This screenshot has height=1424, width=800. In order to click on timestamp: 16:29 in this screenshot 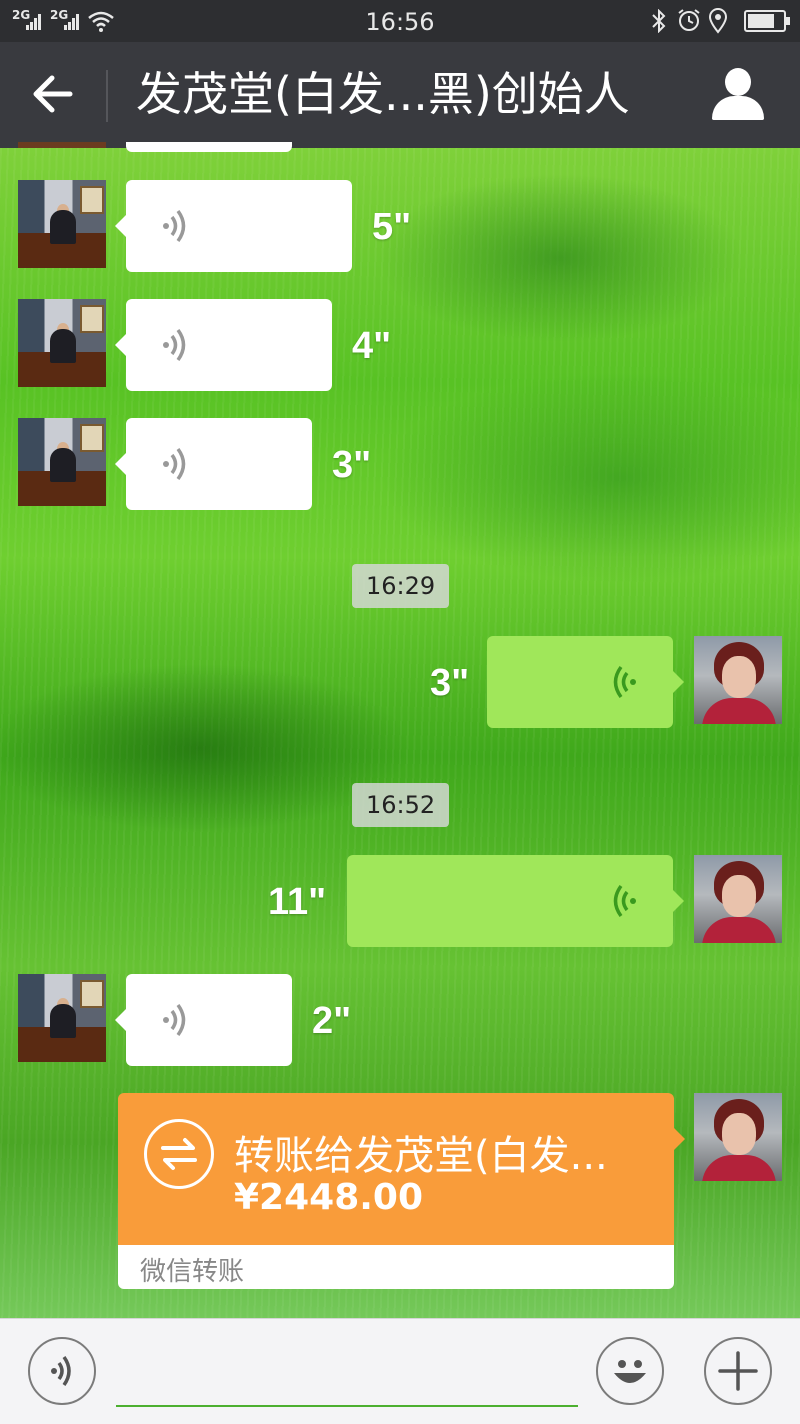, I will do `click(401, 586)`.